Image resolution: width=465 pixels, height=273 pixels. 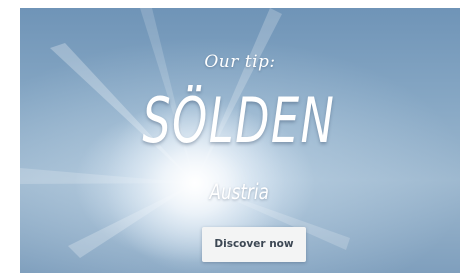 What do you see at coordinates (239, 192) in the screenshot?
I see `destination-country: Austria` at bounding box center [239, 192].